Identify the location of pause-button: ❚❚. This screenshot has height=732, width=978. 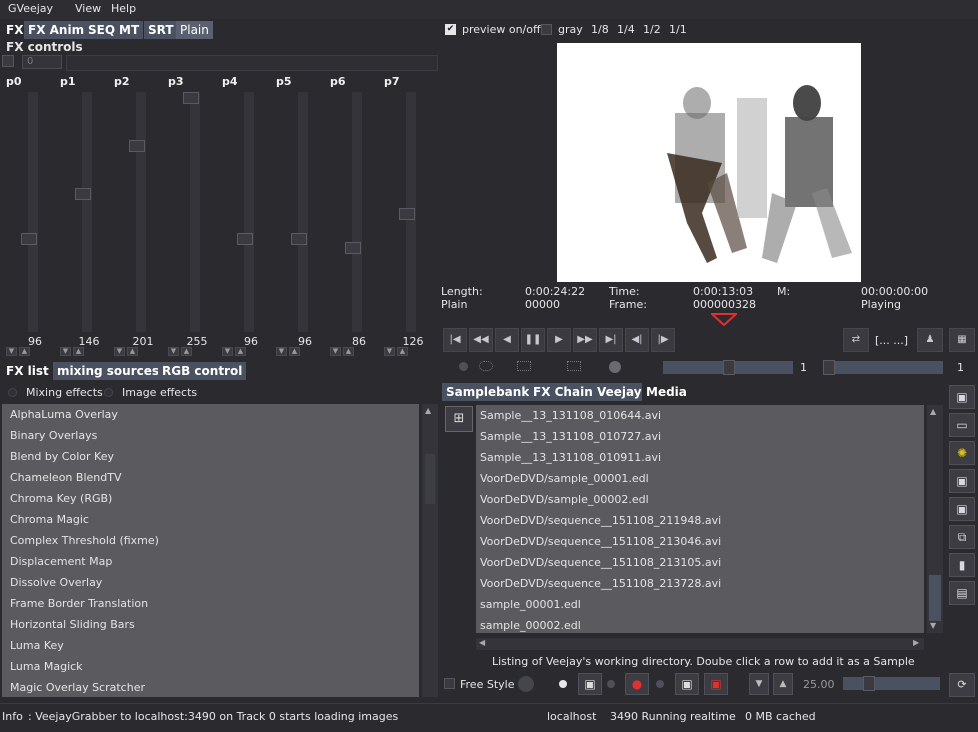
(533, 340).